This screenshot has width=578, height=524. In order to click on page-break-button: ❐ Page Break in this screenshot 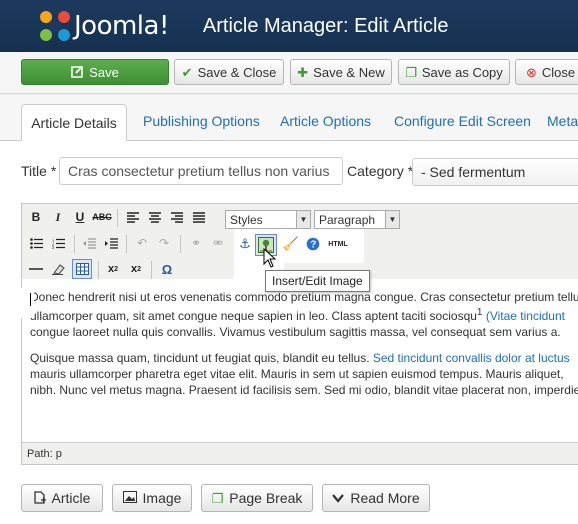, I will do `click(257, 498)`.